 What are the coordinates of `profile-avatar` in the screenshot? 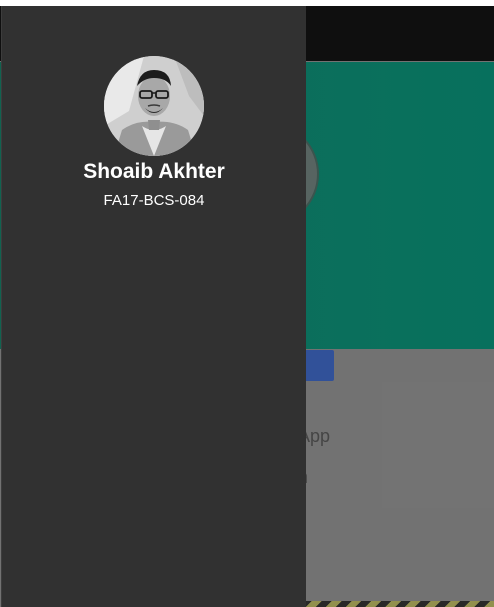 It's located at (154, 106).